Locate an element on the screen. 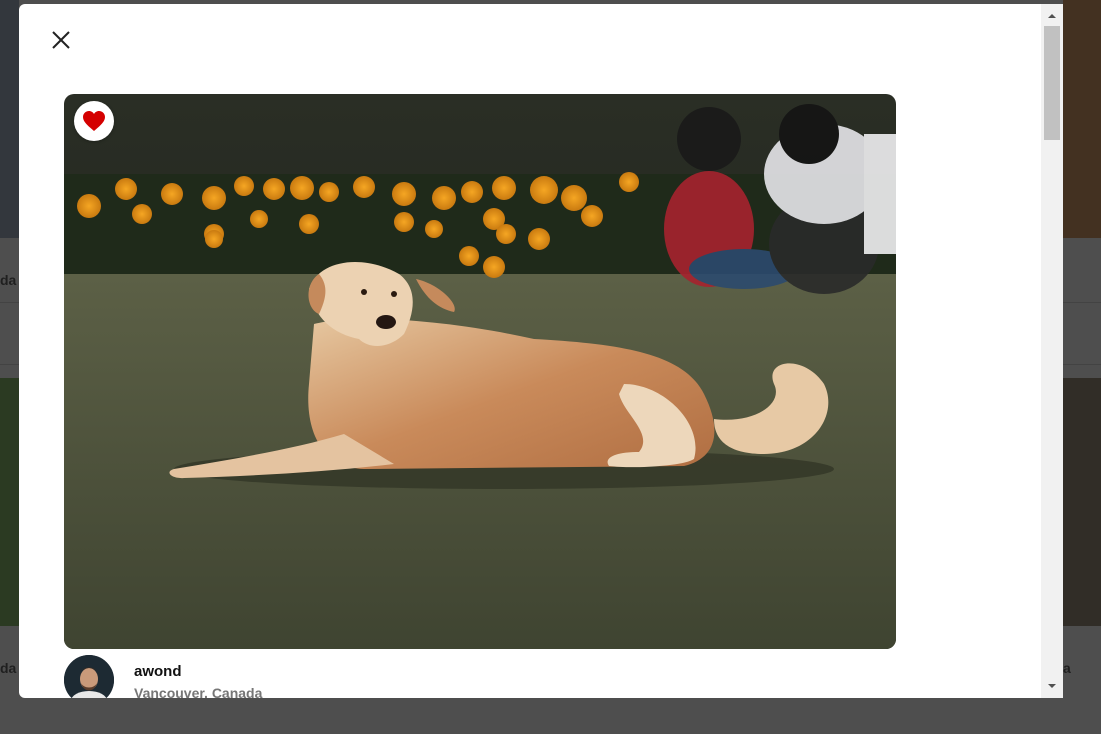  author-info: awond Vancouver, Canada is located at coordinates (163, 676).